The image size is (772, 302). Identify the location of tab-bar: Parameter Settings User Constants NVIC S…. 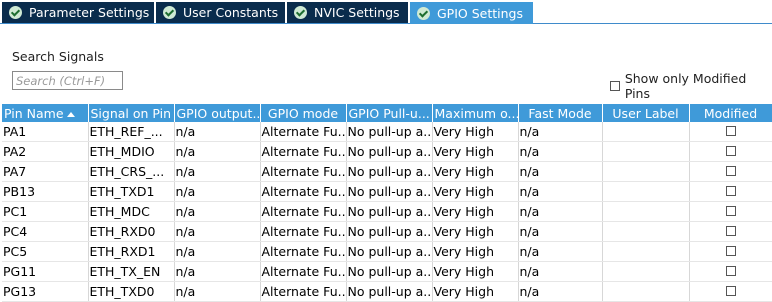
(386, 12).